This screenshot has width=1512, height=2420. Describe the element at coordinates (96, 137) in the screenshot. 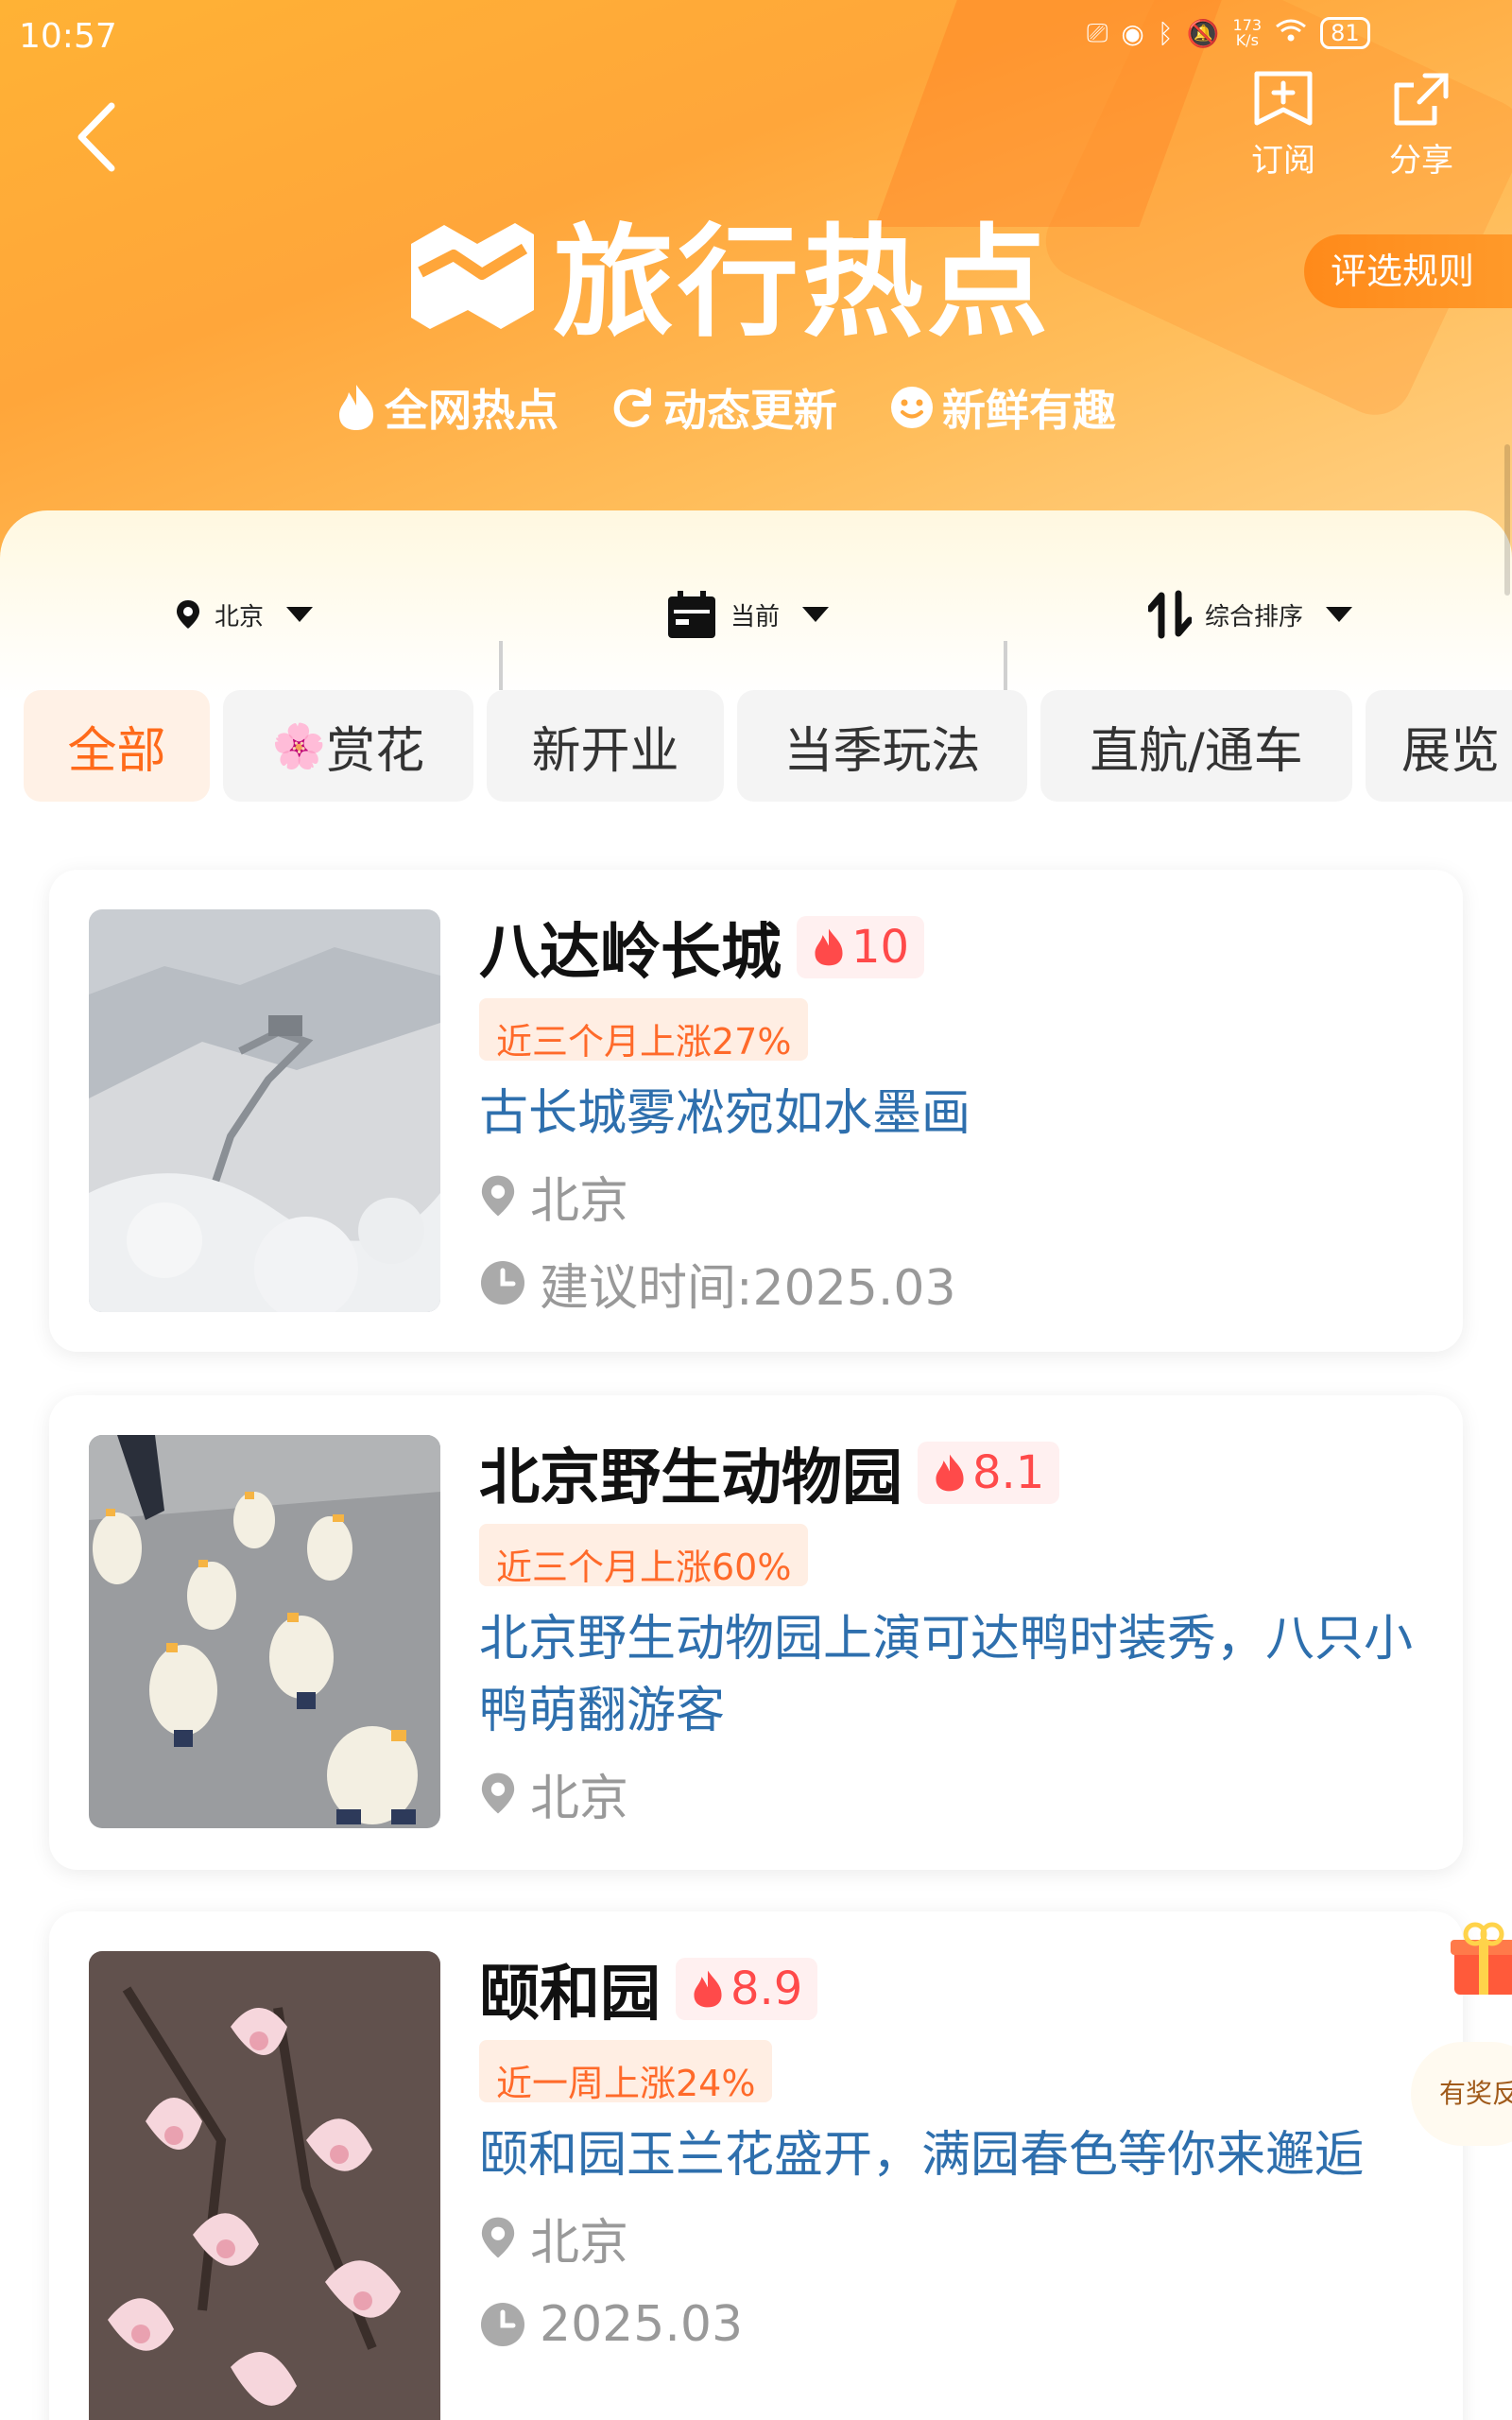

I see `chevron-left-icon` at that location.